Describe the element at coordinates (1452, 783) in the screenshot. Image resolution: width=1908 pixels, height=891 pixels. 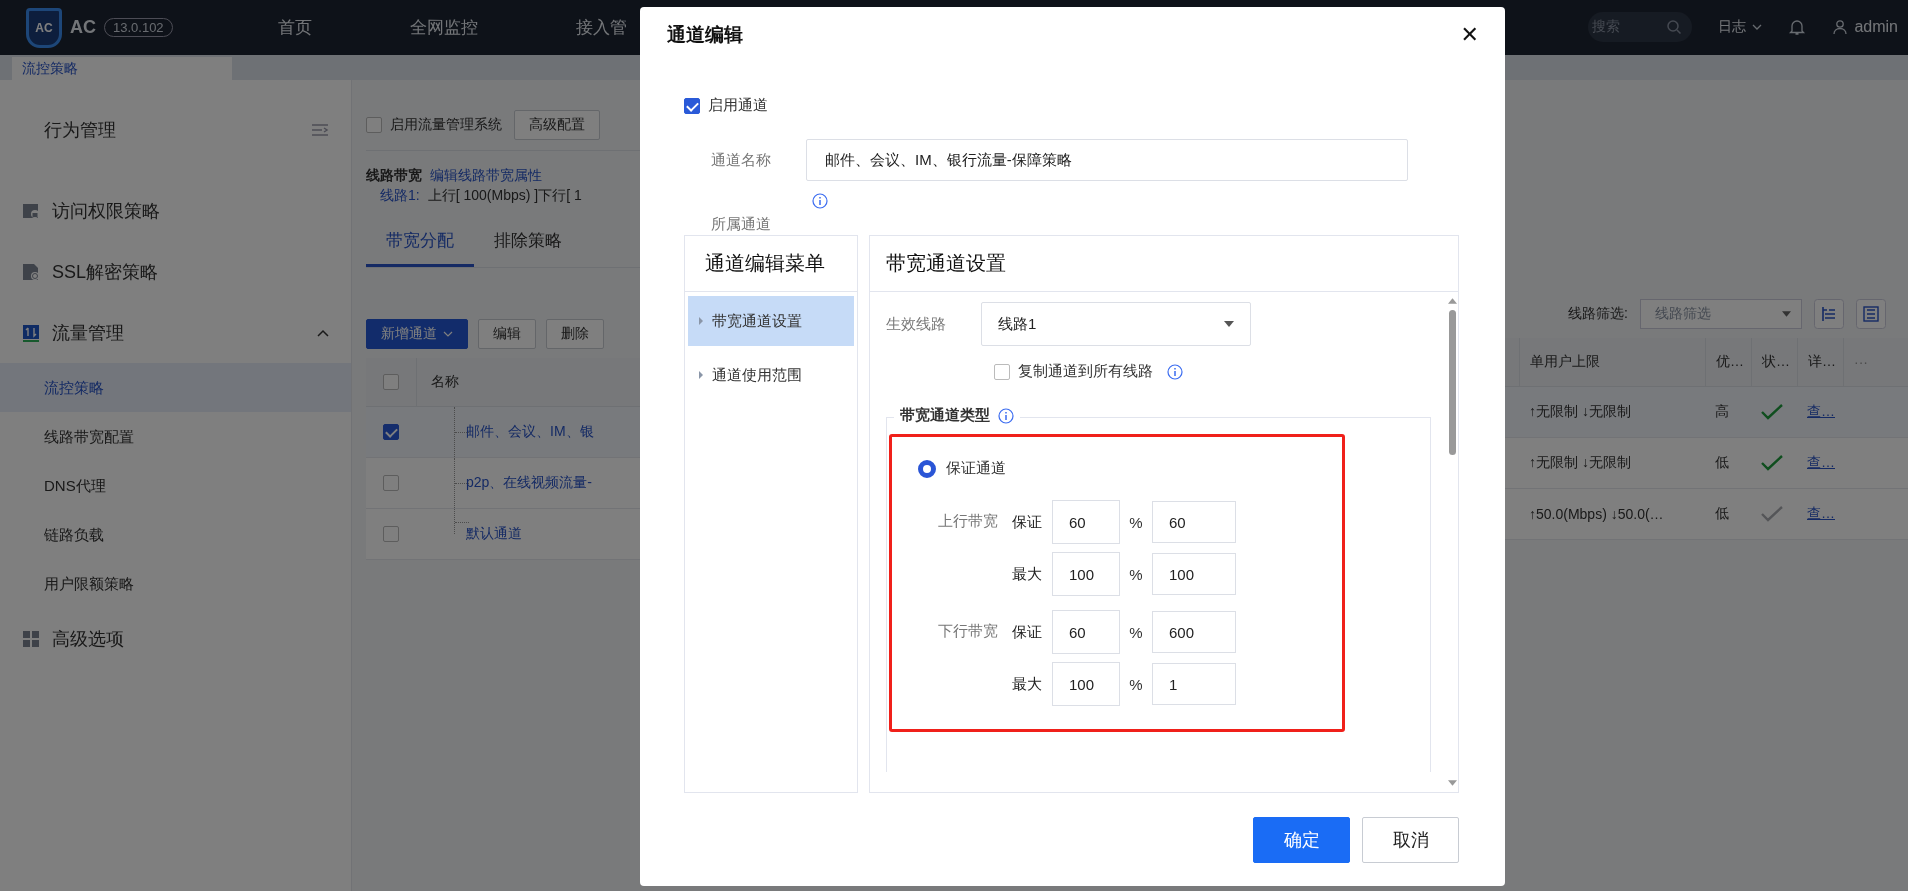
I see `scroll-down-icon` at that location.